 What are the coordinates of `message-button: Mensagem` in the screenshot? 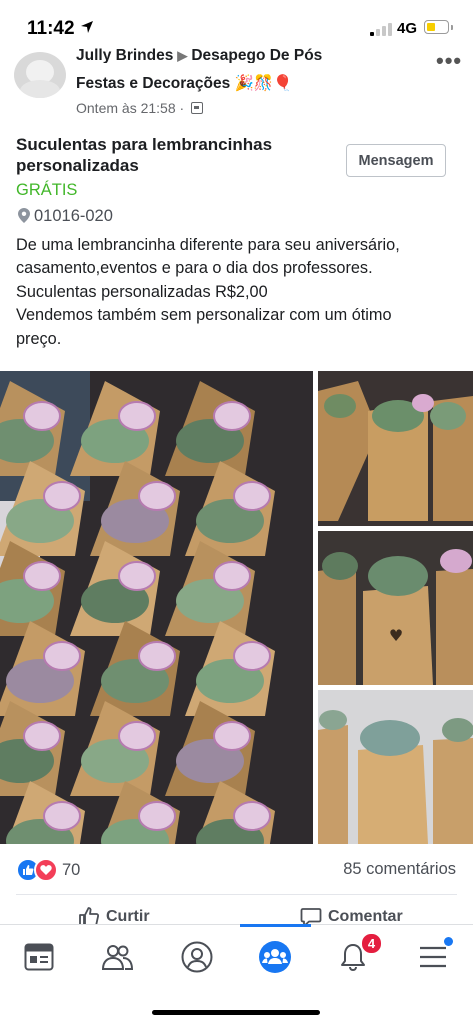 It's located at (396, 160).